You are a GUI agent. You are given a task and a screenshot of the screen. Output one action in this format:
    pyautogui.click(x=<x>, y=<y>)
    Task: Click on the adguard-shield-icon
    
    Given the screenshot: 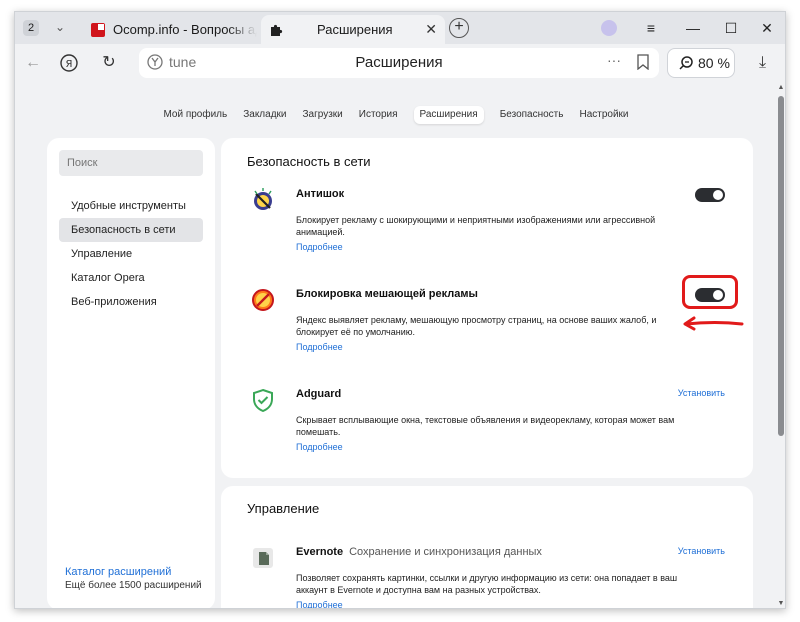 What is the action you would take?
    pyautogui.click(x=263, y=400)
    